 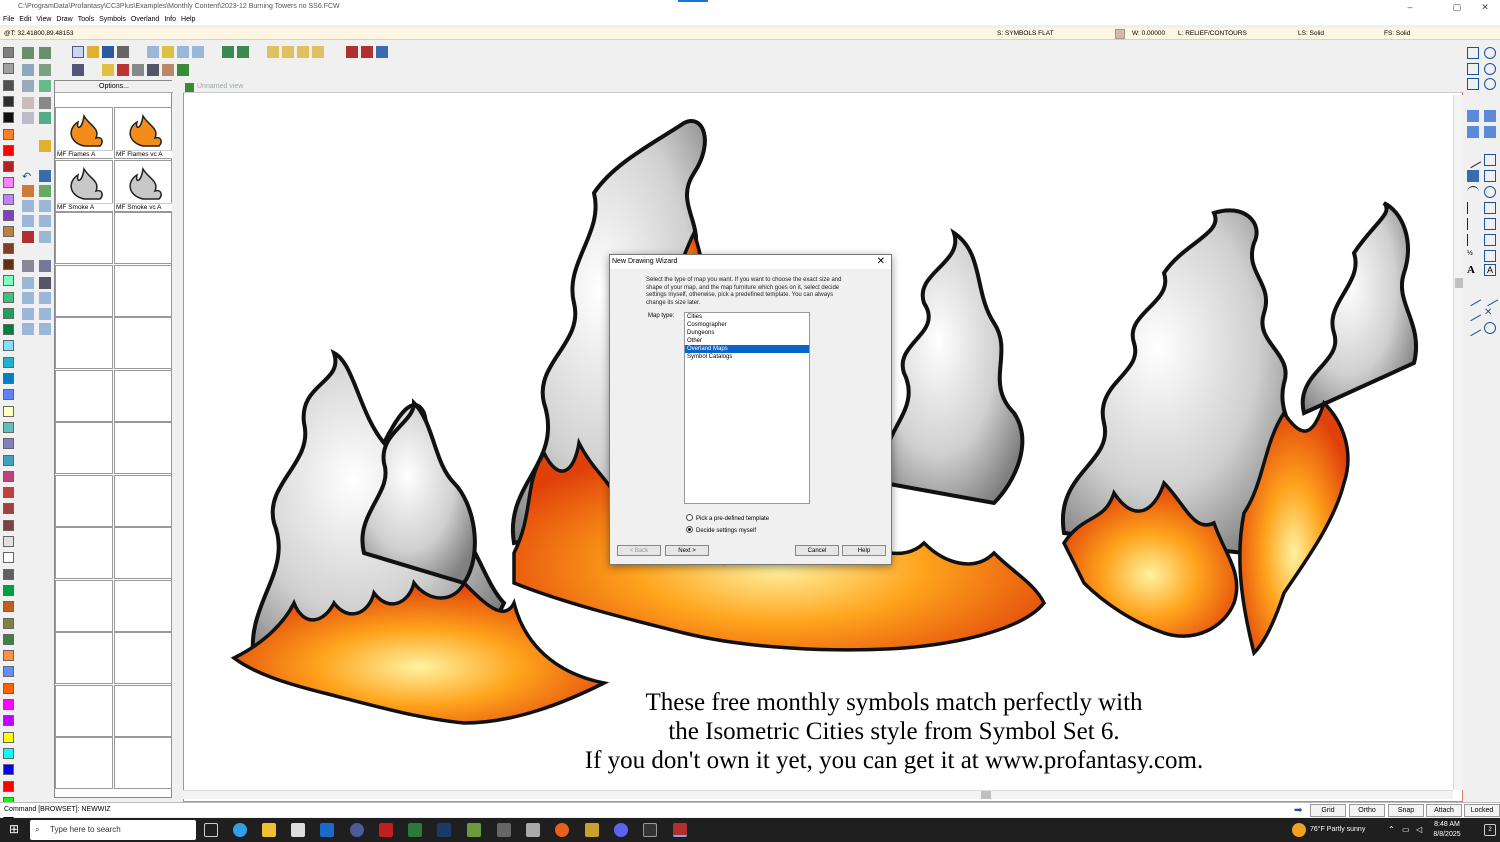 What do you see at coordinates (357, 830) in the screenshot?
I see `settings-app-icon` at bounding box center [357, 830].